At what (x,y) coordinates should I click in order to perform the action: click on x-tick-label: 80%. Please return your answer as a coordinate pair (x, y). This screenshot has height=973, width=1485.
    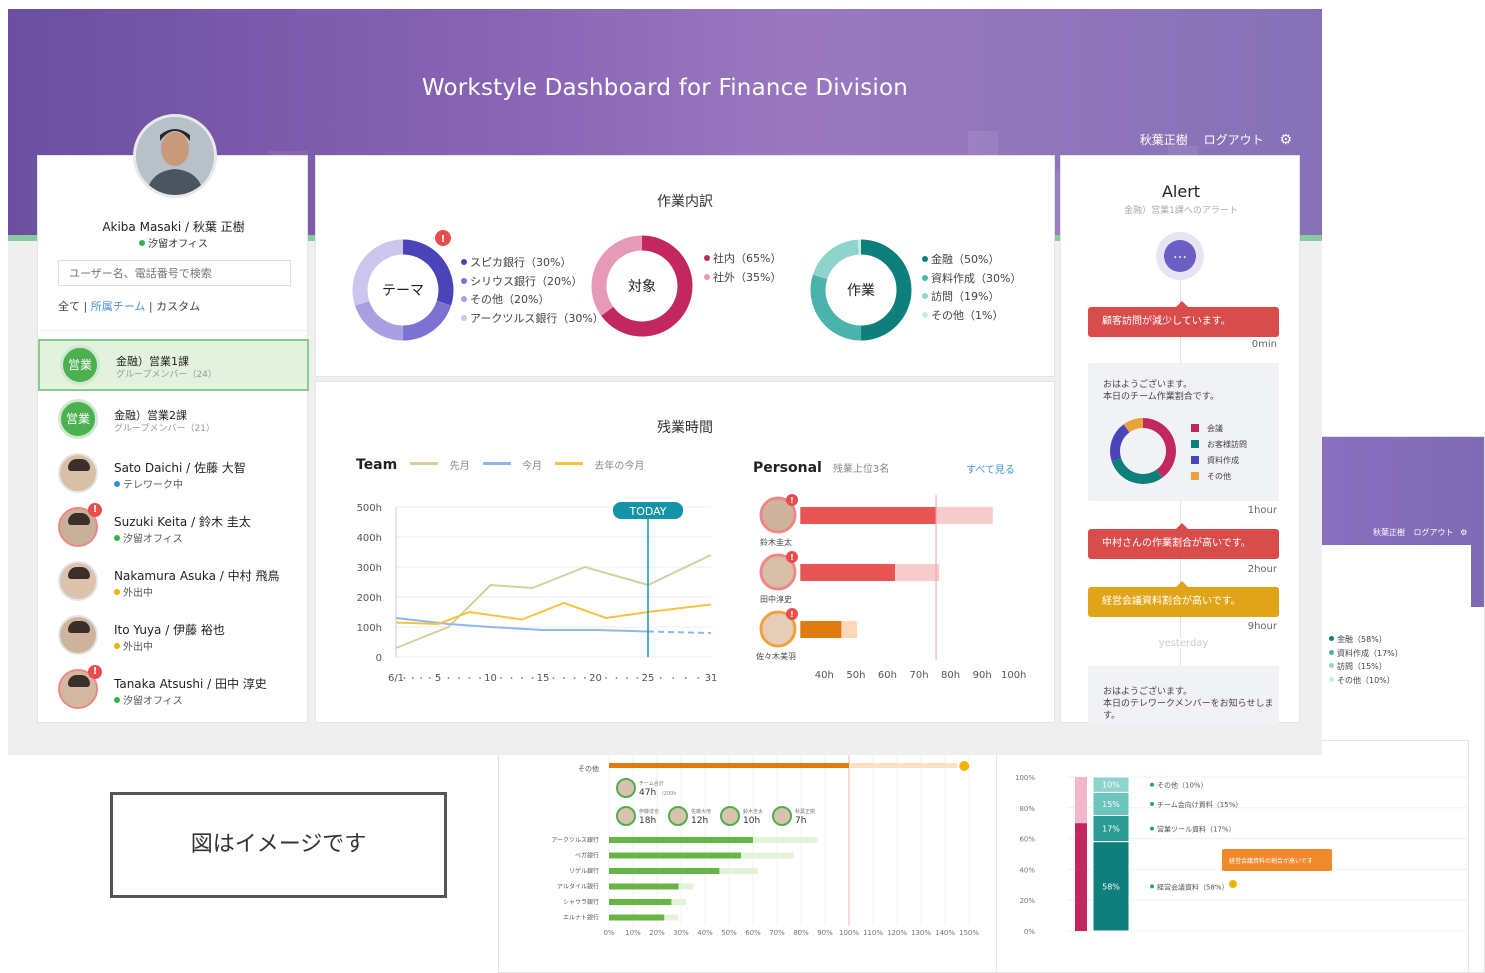
    Looking at the image, I should click on (801, 933).